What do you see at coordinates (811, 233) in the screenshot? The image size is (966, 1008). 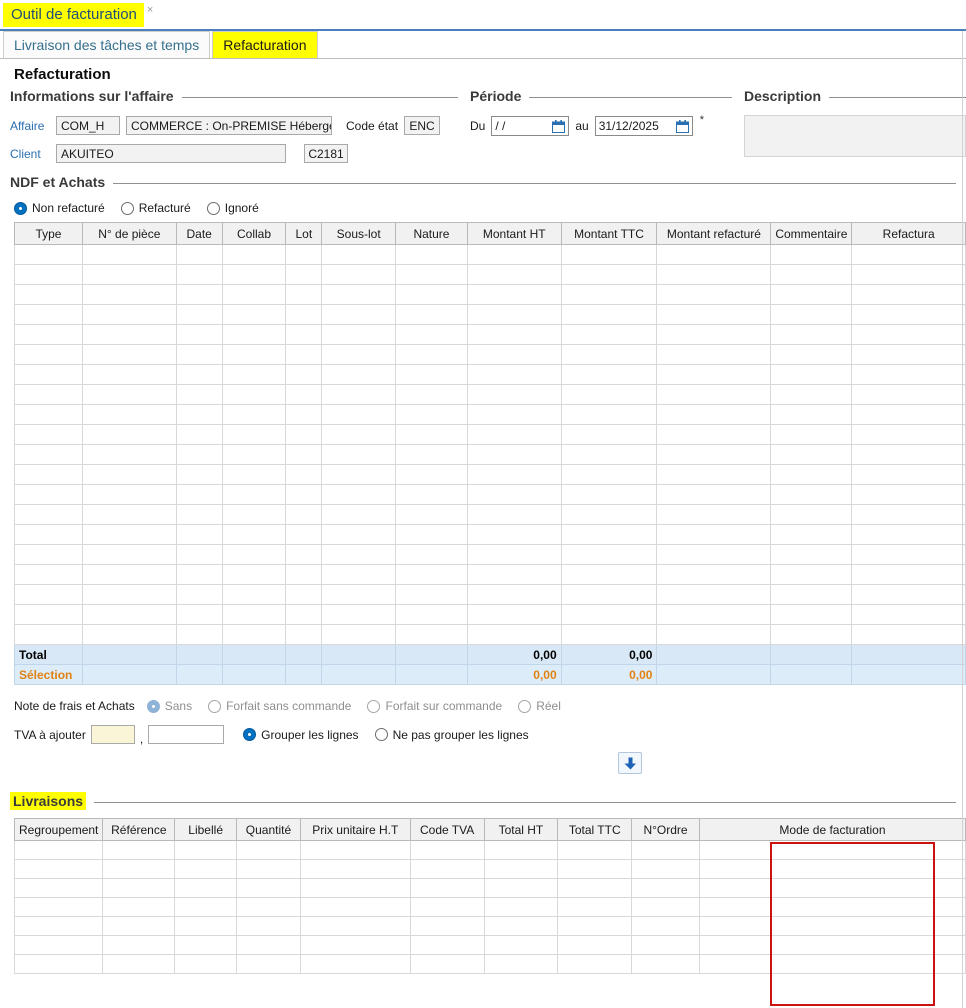 I see `column-header-commentaire: Commentaire` at bounding box center [811, 233].